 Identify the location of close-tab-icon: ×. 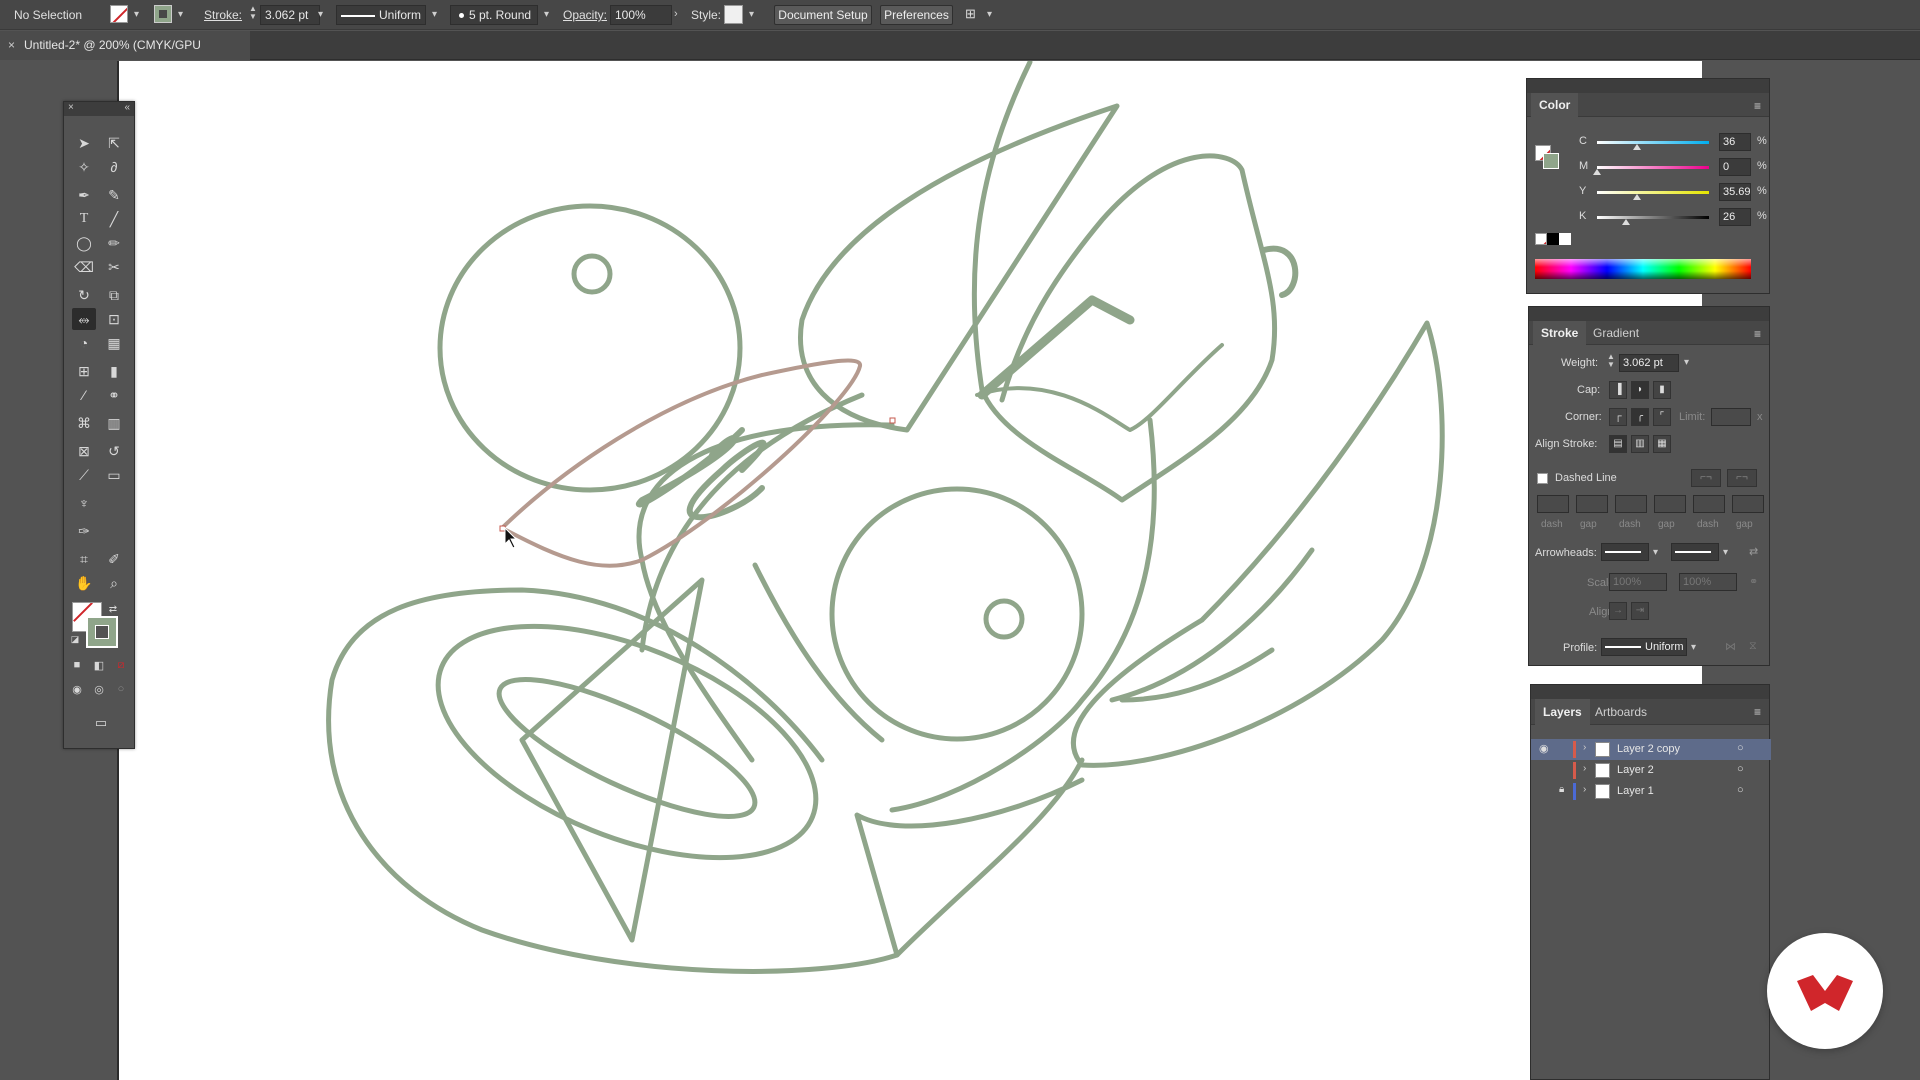
(11, 45).